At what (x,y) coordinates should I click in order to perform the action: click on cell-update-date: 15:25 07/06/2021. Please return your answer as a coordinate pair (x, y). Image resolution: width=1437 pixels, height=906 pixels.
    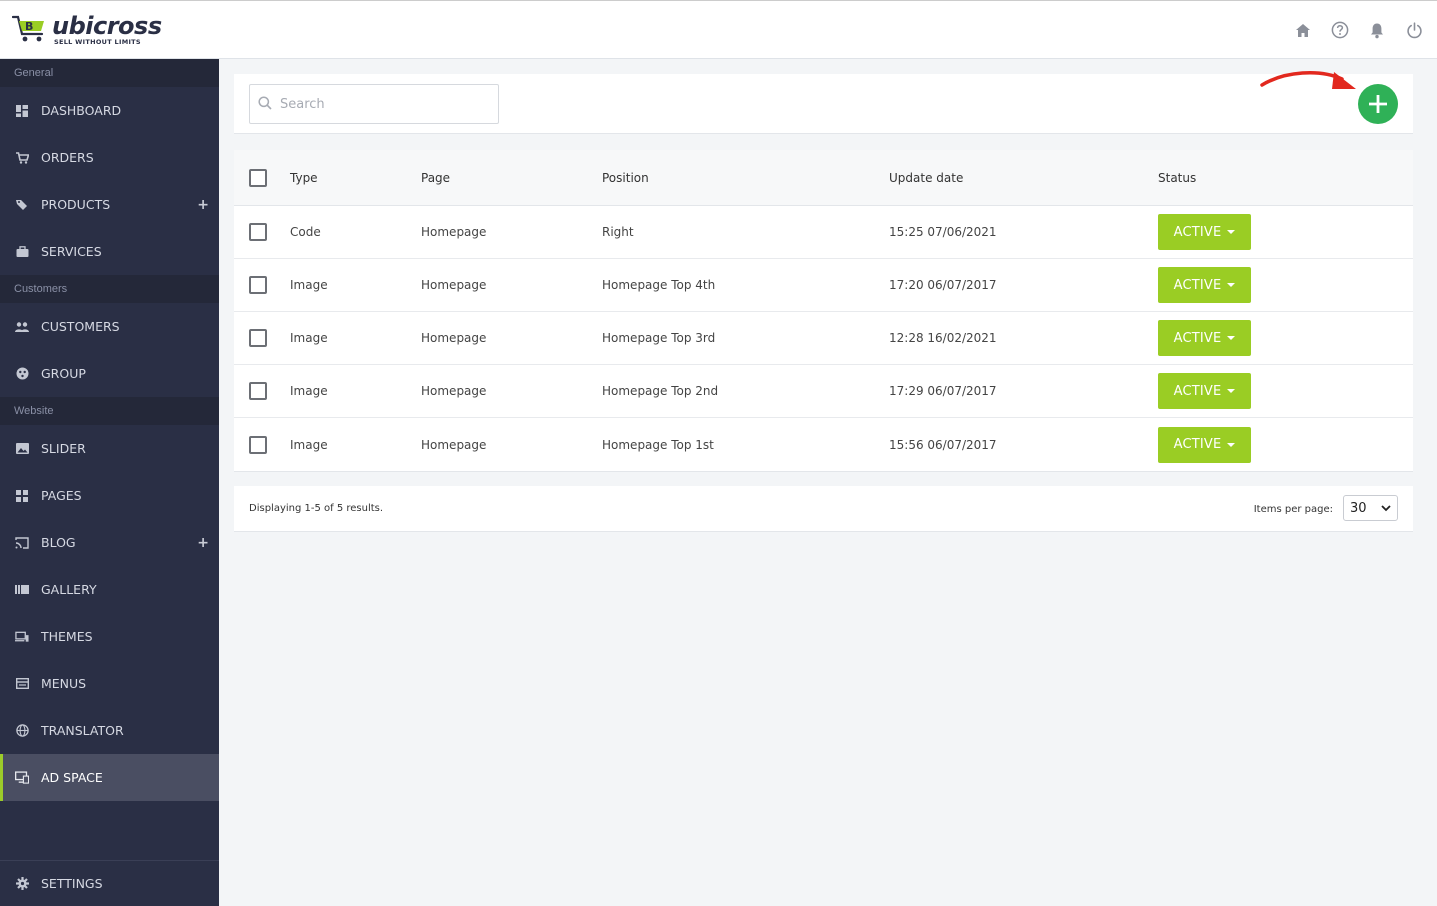
    Looking at the image, I should click on (943, 232).